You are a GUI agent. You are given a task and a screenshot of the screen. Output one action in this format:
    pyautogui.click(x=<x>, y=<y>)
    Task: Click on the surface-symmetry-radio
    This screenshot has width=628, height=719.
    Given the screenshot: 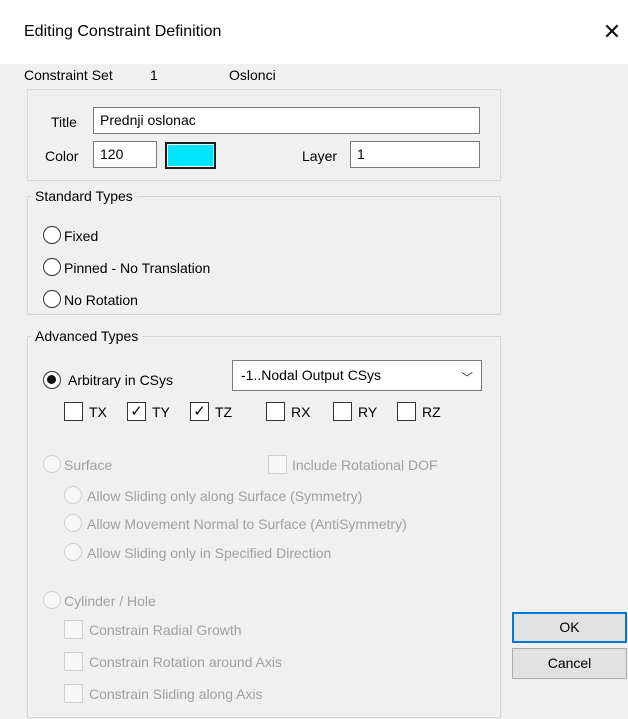 What is the action you would take?
    pyautogui.click(x=73, y=495)
    